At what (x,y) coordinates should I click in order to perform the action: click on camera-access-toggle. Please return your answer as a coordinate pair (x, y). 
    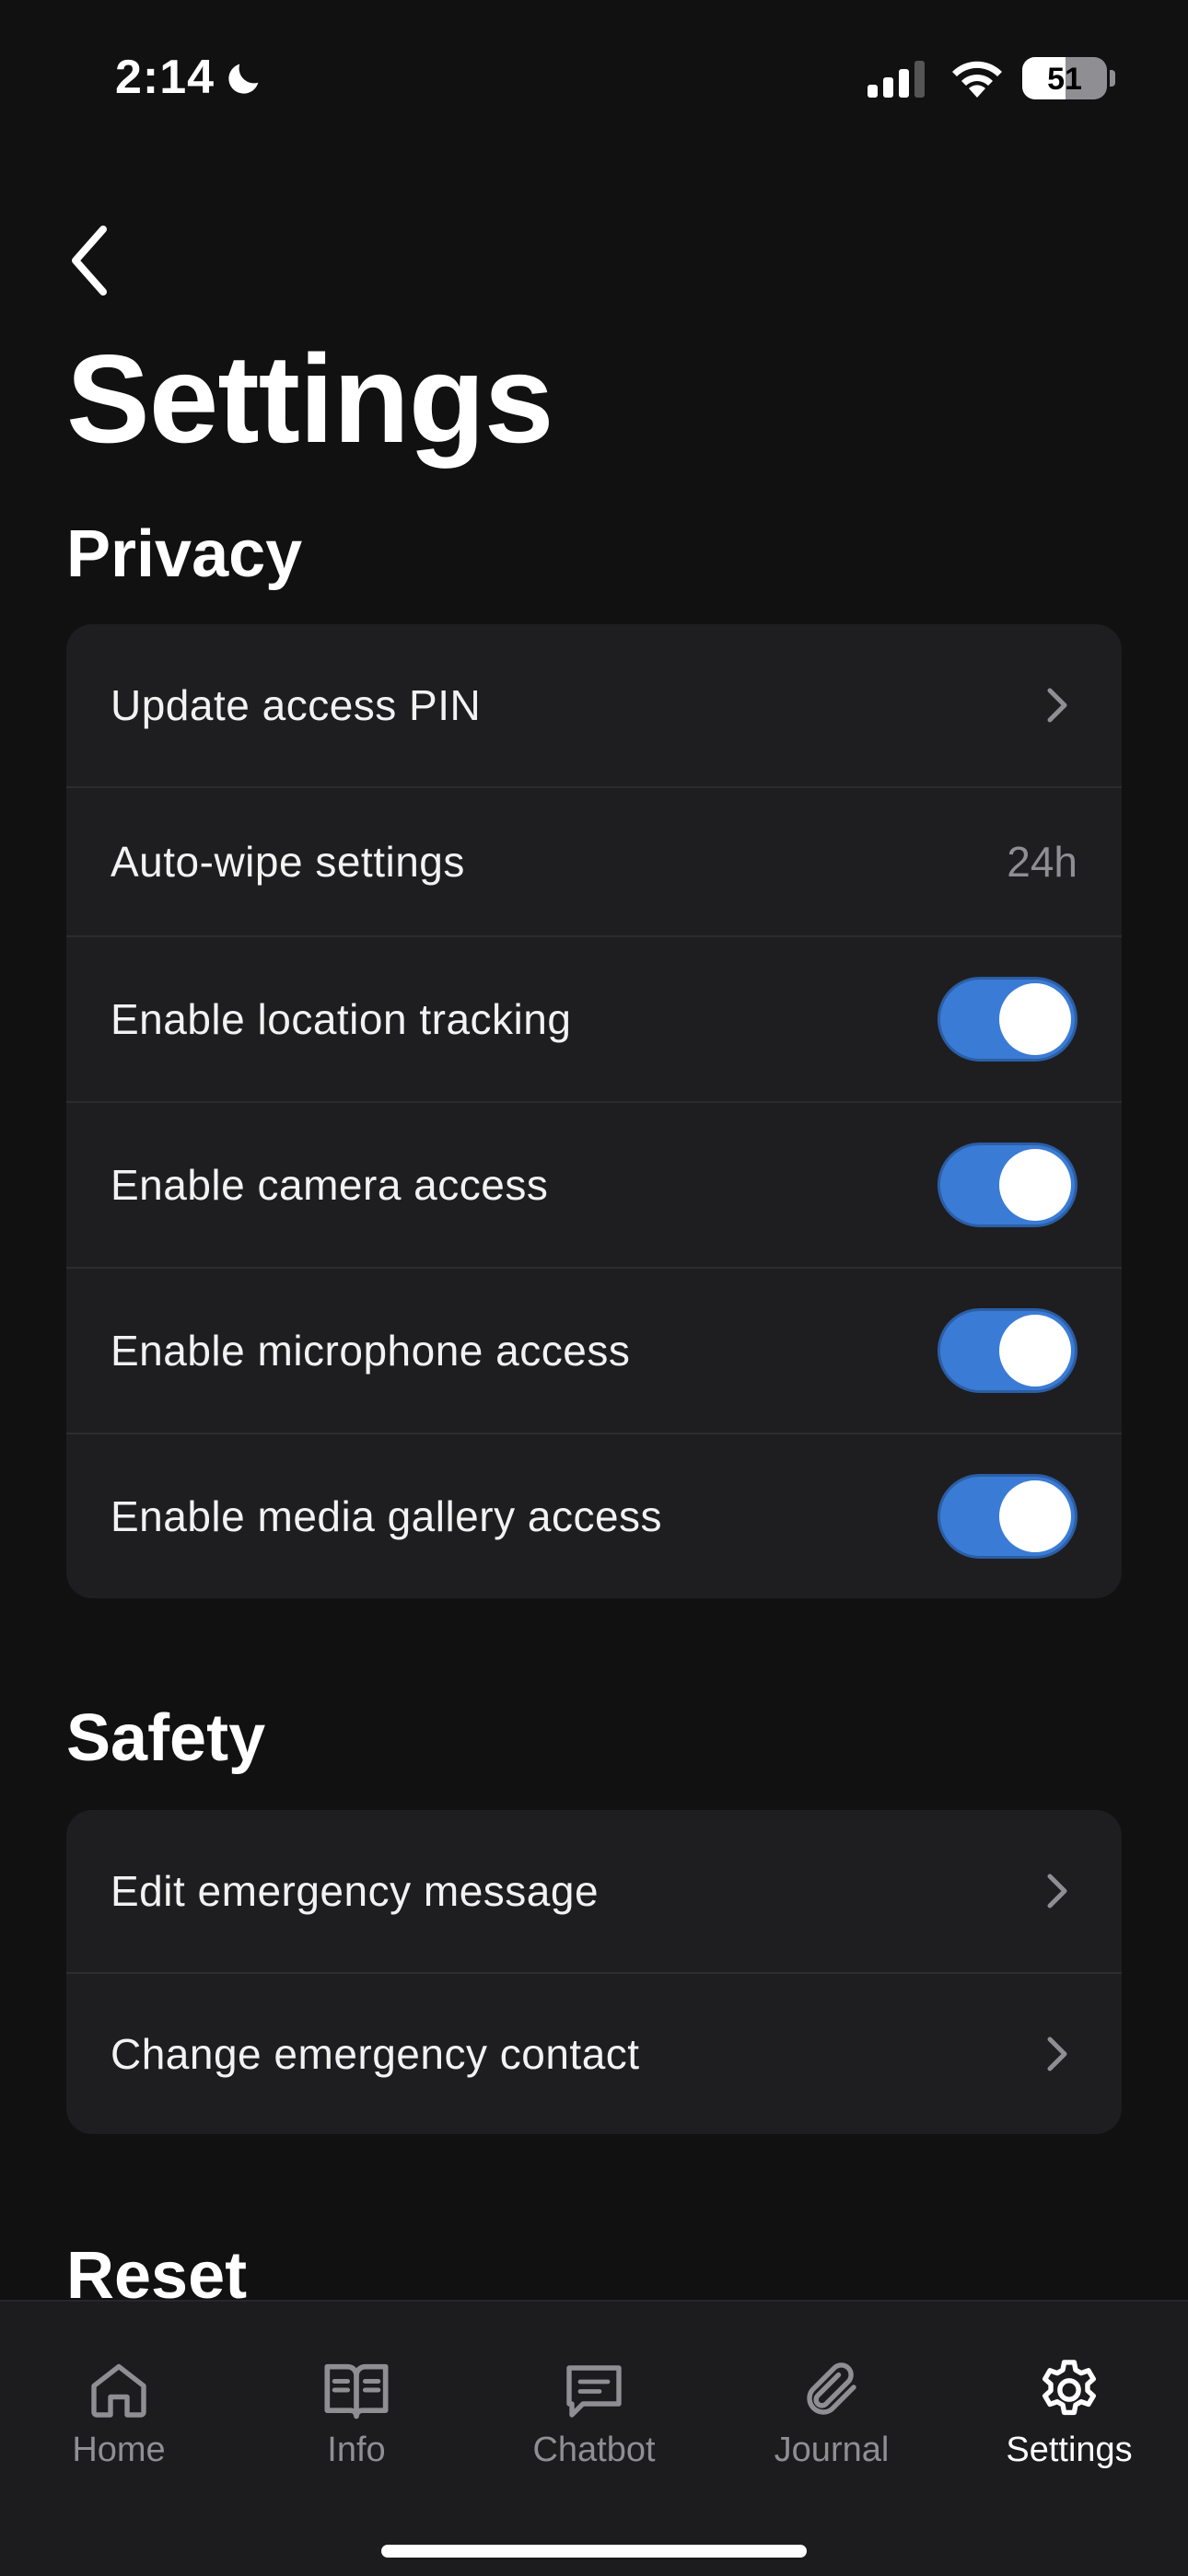
    Looking at the image, I should click on (1007, 1185).